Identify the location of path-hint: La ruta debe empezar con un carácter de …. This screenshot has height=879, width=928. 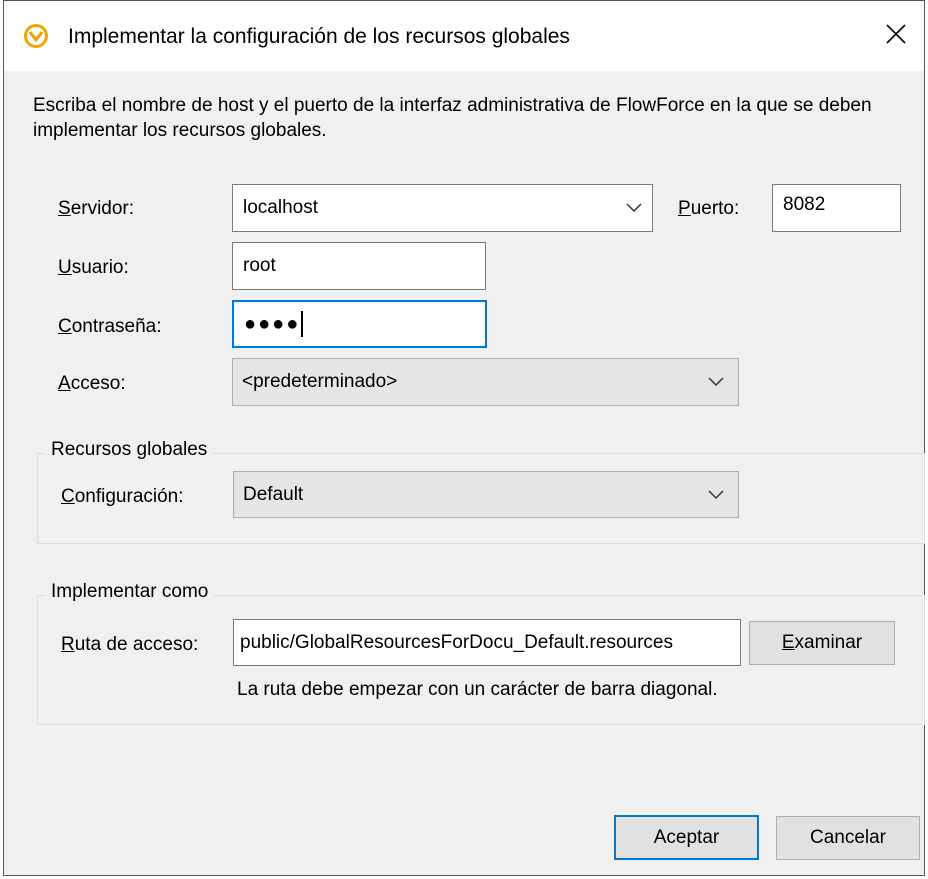
(477, 689).